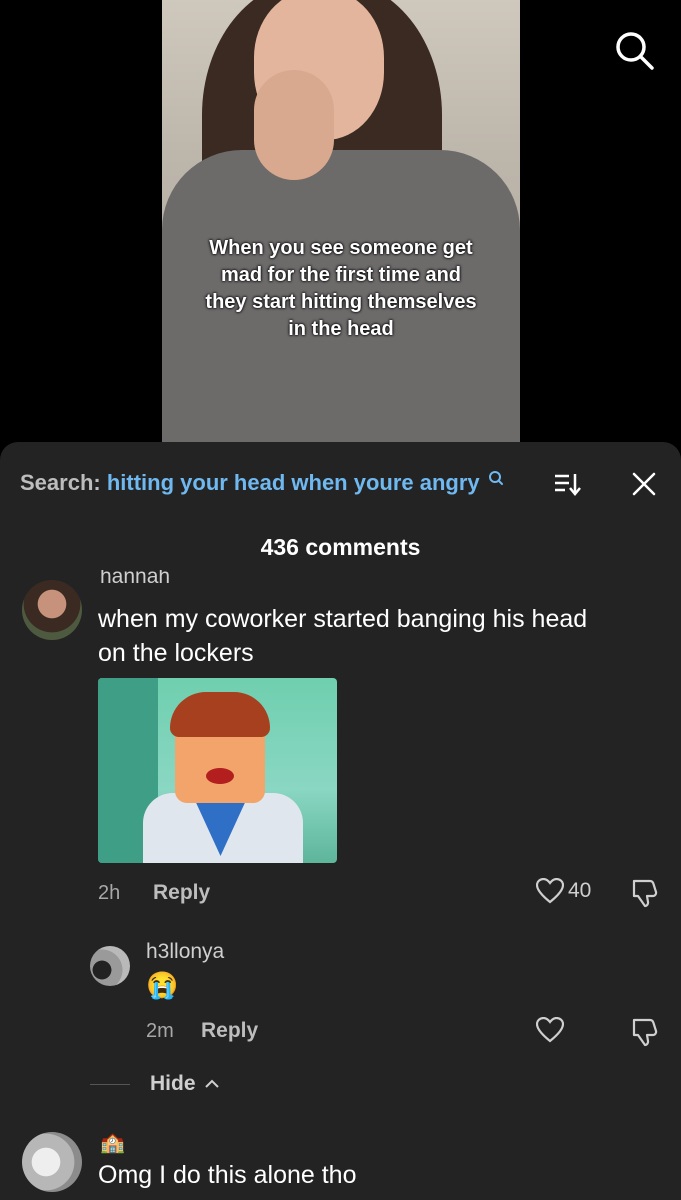  Describe the element at coordinates (341, 248) in the screenshot. I see `caption-line: When you see someone get` at that location.